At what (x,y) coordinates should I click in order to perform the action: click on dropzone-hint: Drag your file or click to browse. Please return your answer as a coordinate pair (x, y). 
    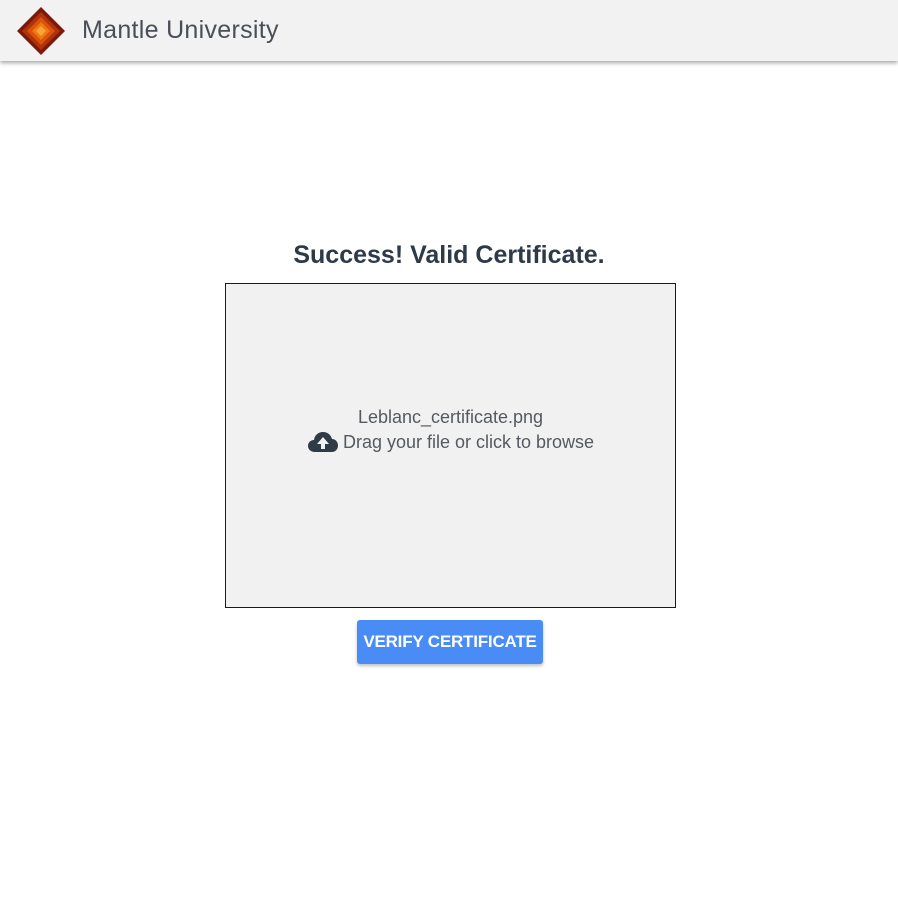
    Looking at the image, I should click on (468, 442).